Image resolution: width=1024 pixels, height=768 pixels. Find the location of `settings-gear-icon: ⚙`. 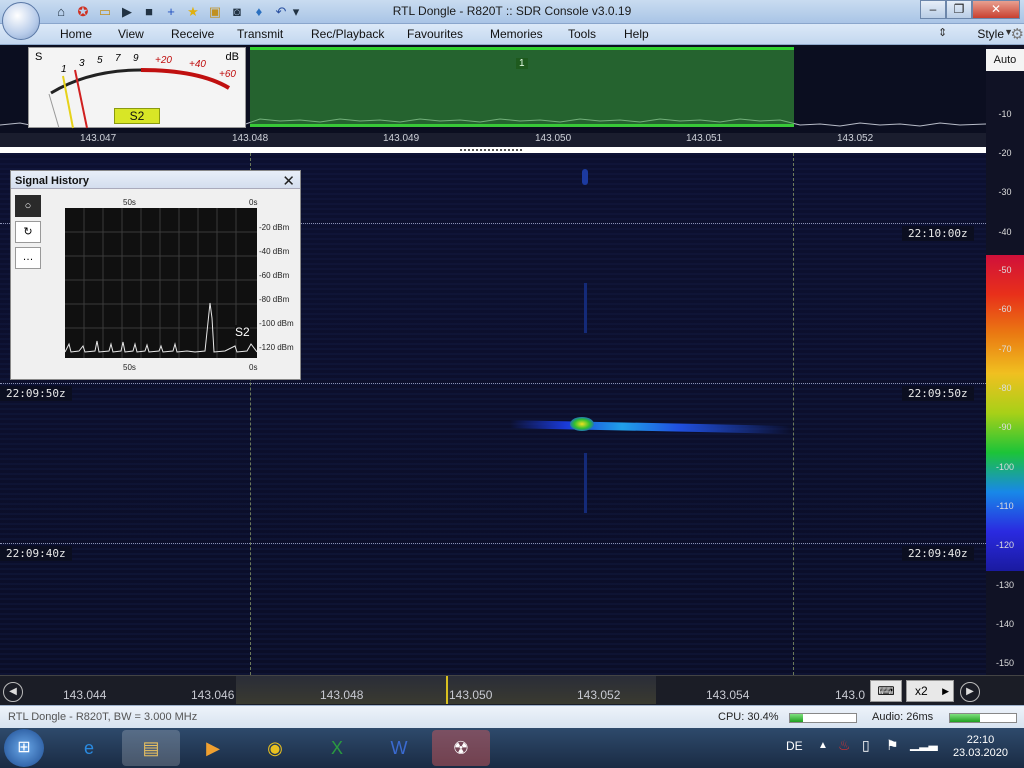

settings-gear-icon: ⚙ is located at coordinates (1017, 34).